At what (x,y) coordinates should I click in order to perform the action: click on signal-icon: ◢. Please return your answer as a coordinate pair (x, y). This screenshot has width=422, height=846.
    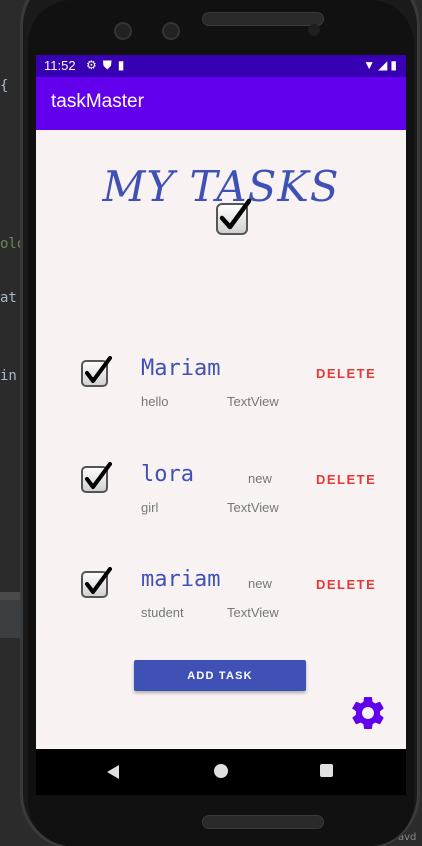
    Looking at the image, I should click on (384, 65).